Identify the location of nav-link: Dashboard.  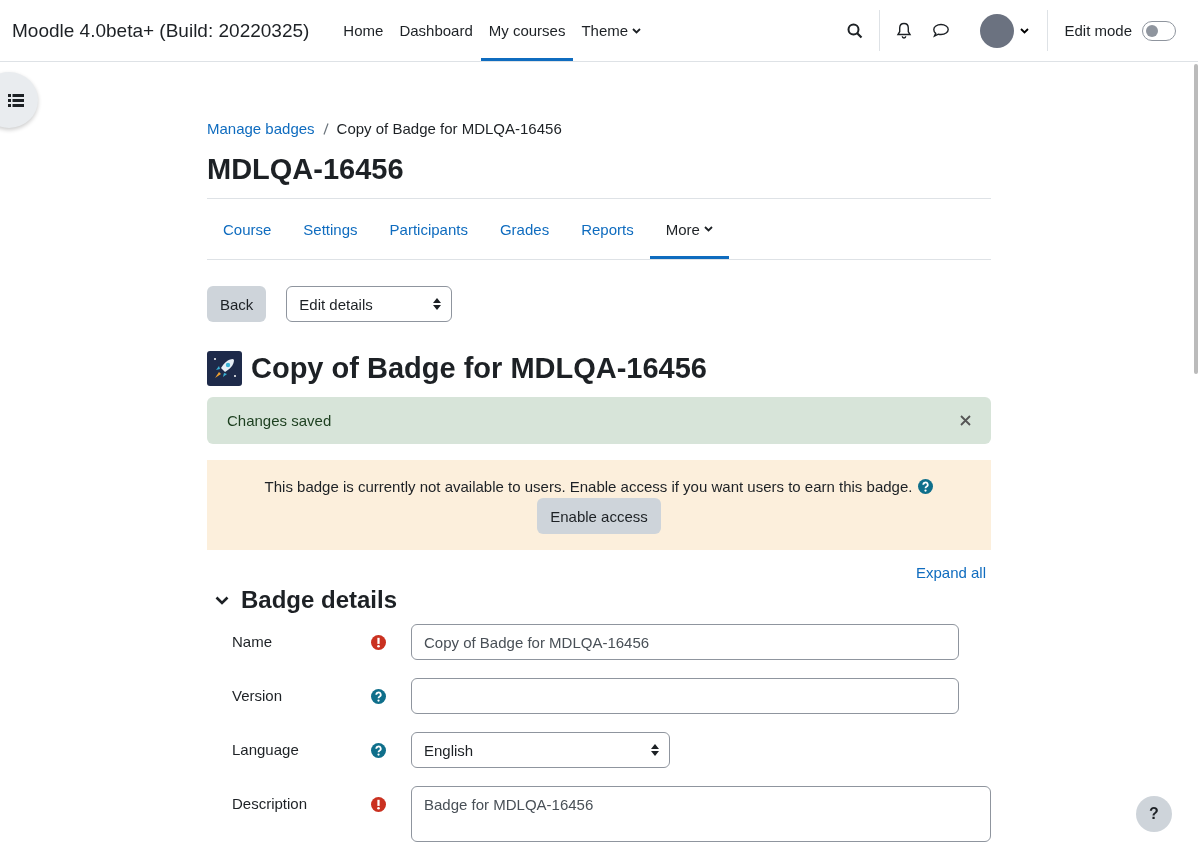
(436, 30).